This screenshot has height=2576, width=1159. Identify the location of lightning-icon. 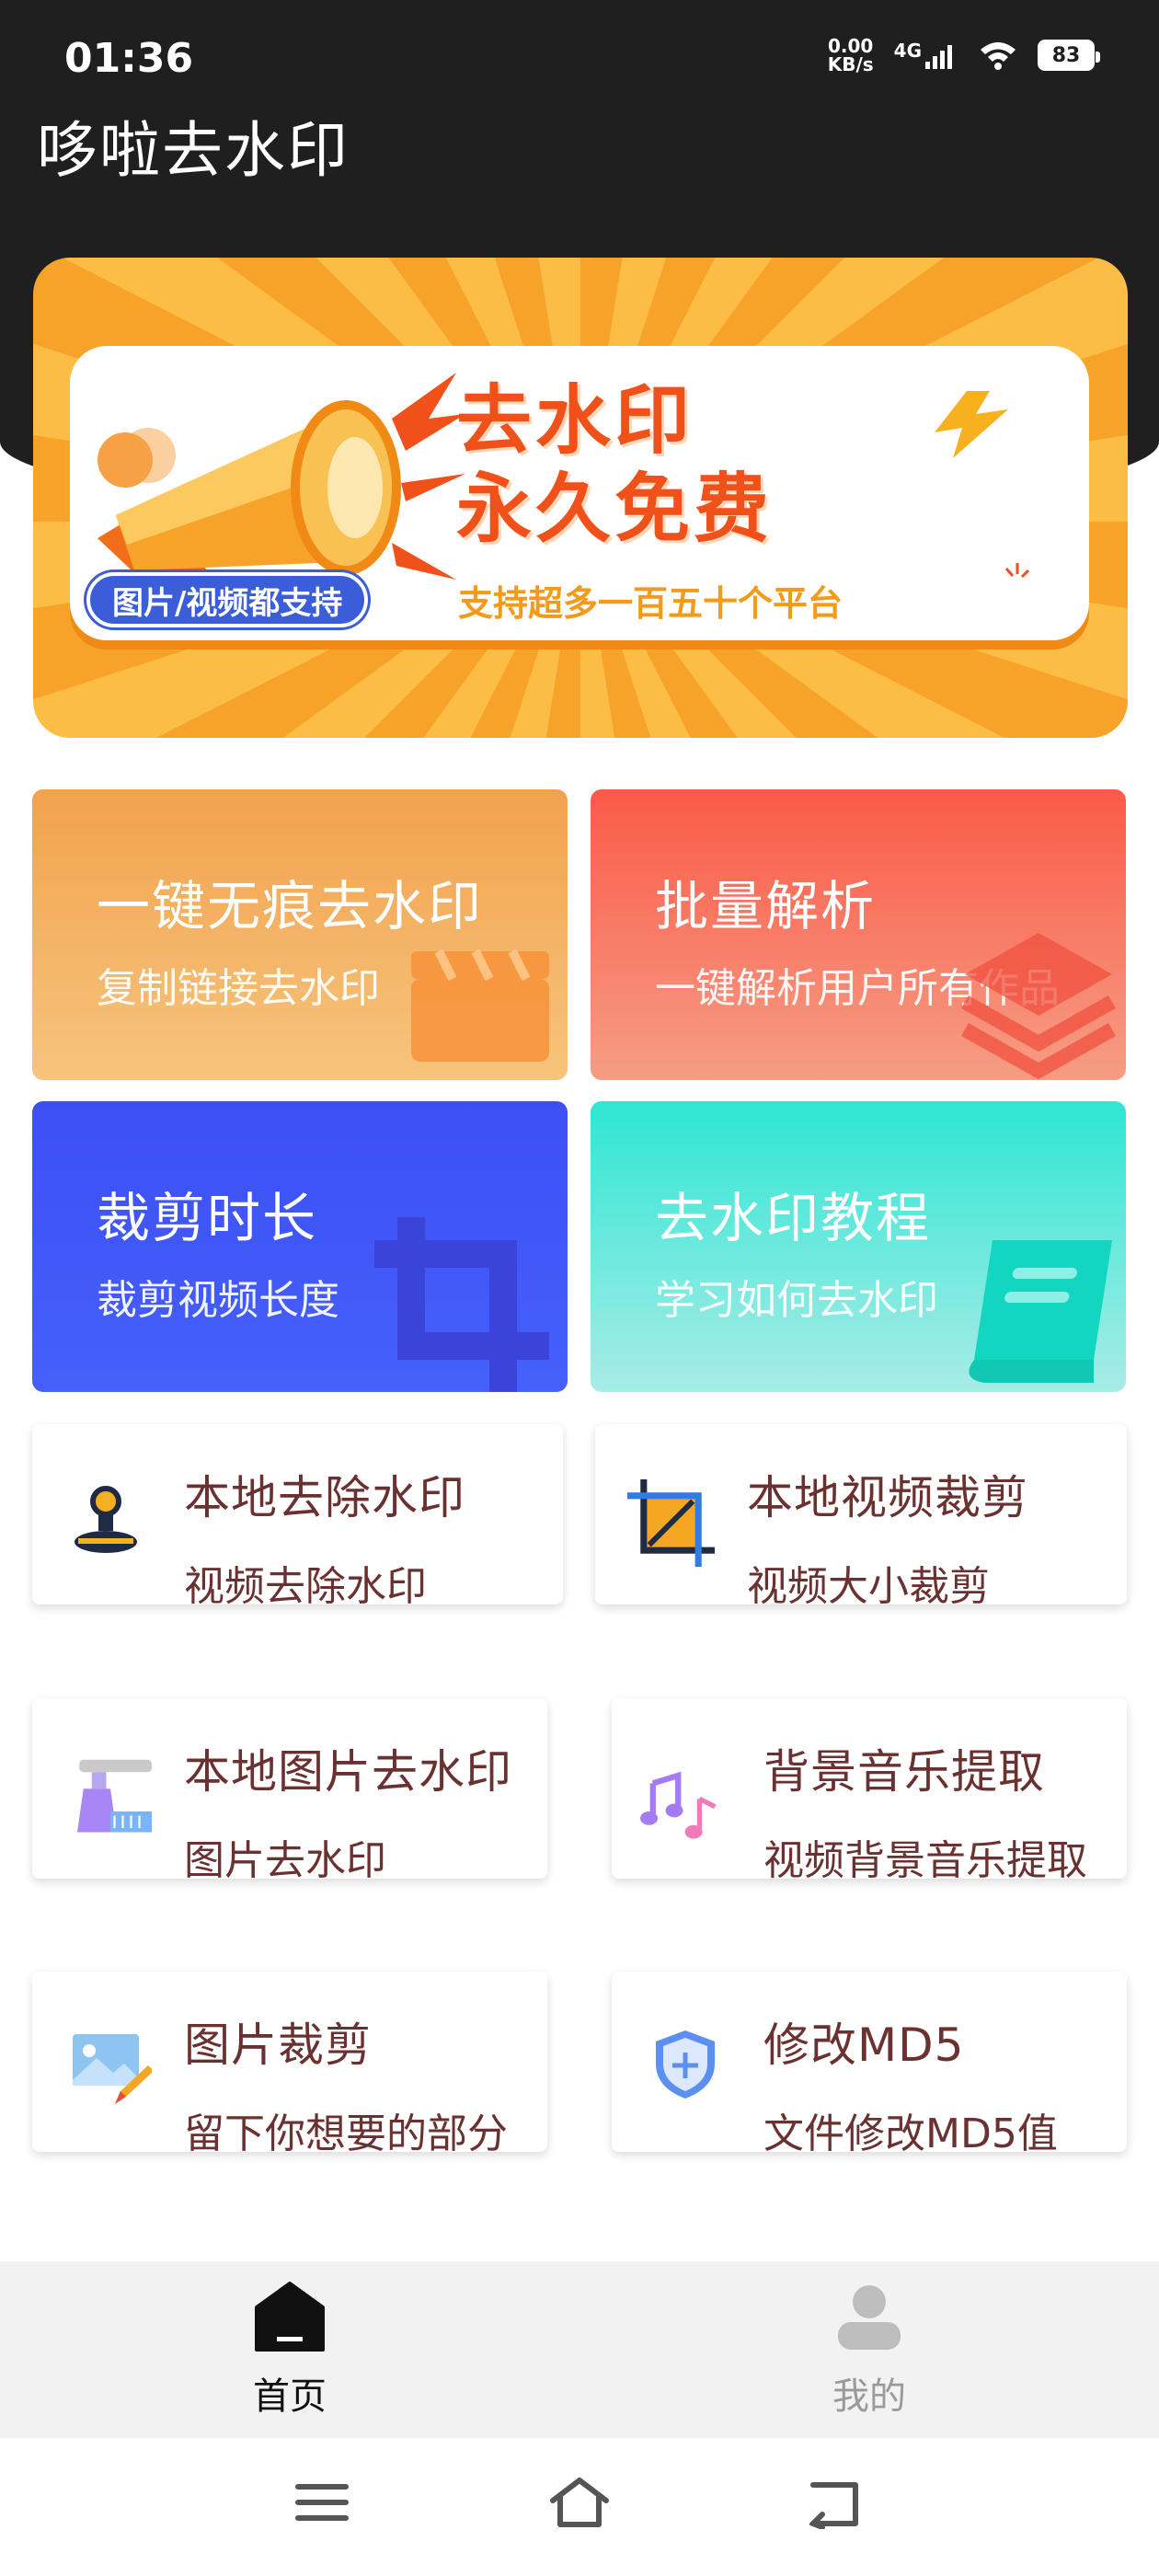
(971, 424).